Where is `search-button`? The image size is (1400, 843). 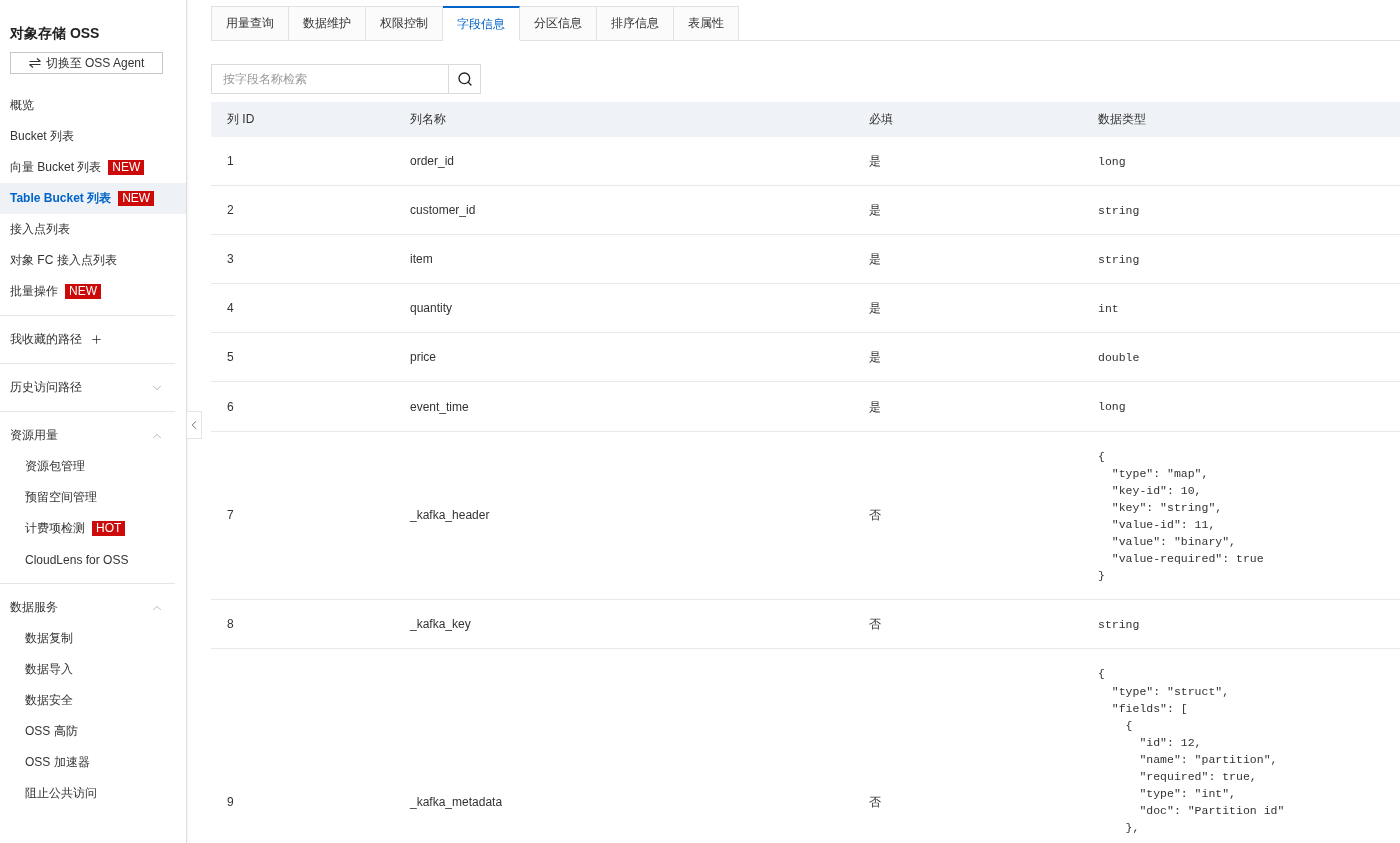 search-button is located at coordinates (465, 79).